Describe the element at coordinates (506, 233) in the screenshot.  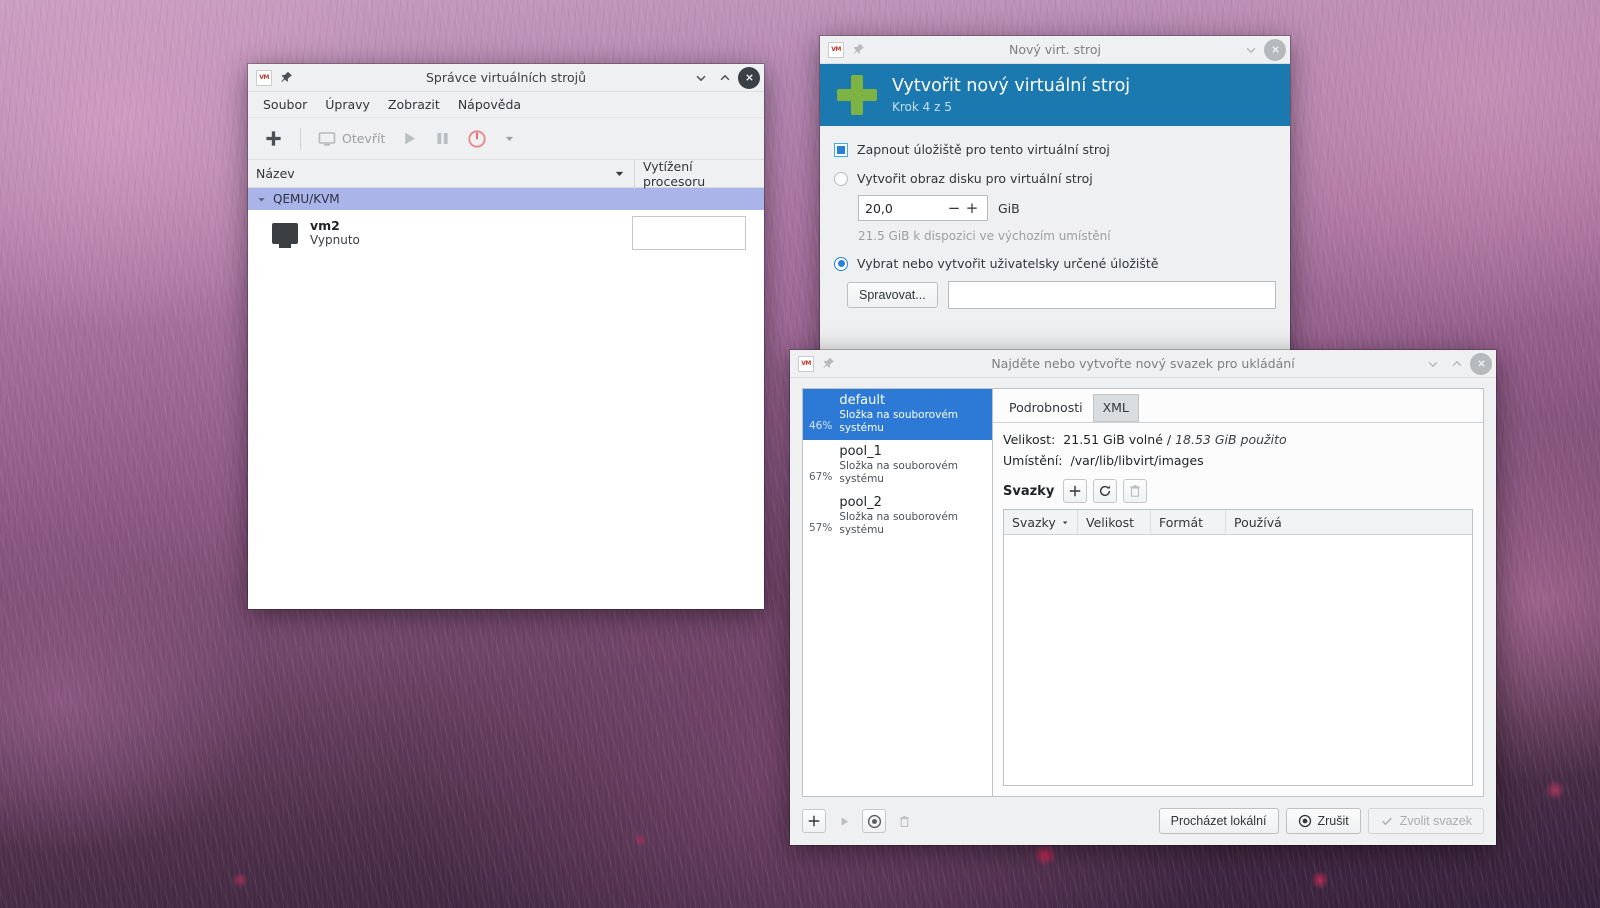
I see `table-row: vm2 Vypnuto` at that location.